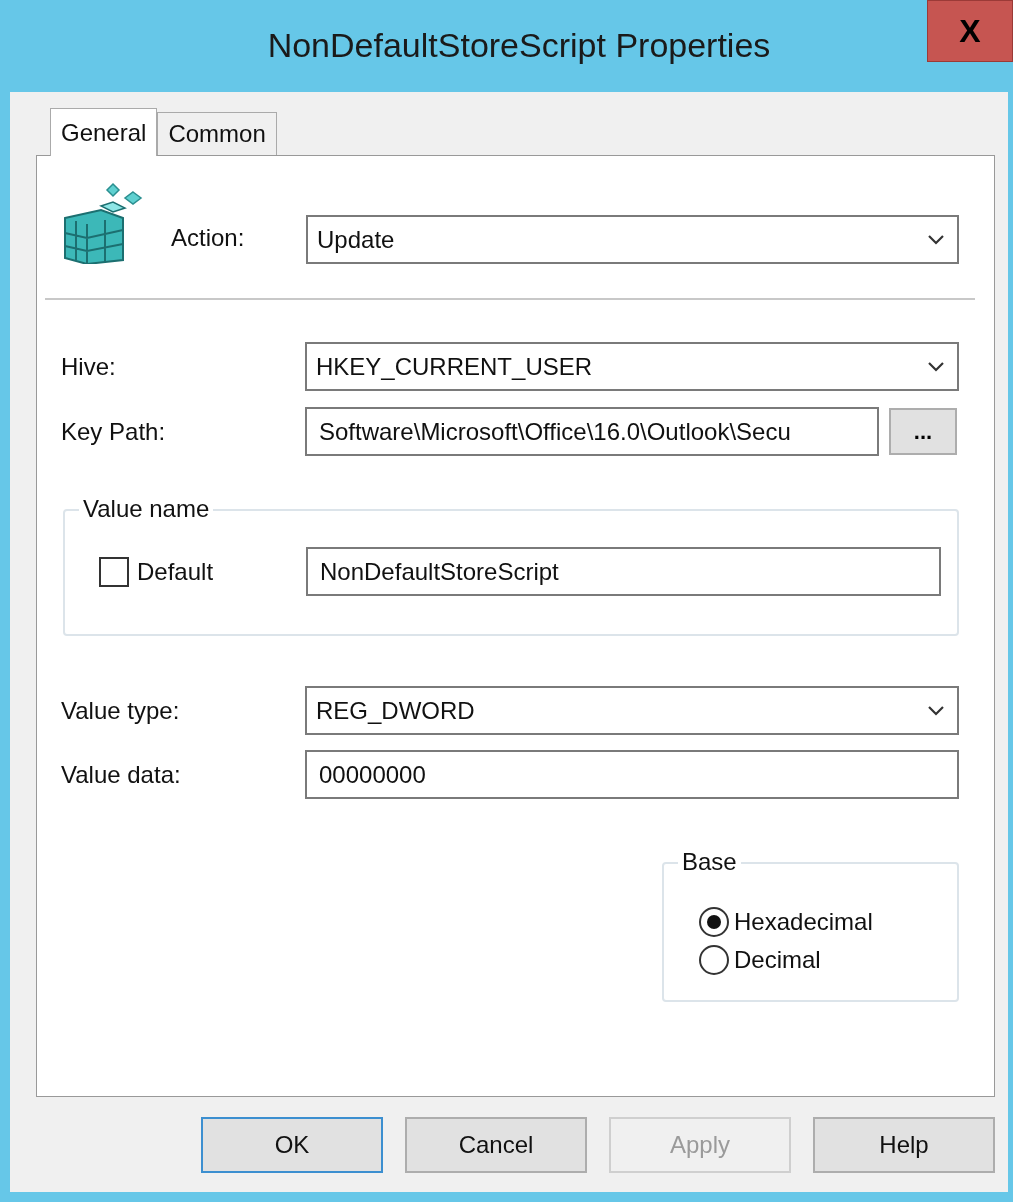 This screenshot has height=1202, width=1013. I want to click on hive-label: Hive:, so click(89, 366).